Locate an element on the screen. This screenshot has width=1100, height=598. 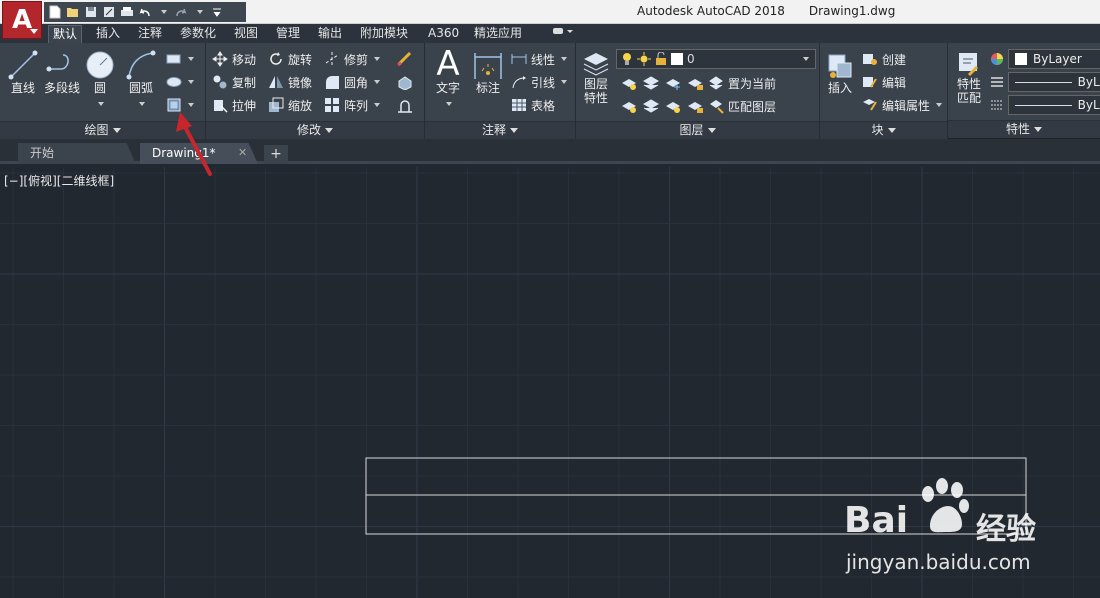
set-current-button: 置为当前 is located at coordinates (752, 83).